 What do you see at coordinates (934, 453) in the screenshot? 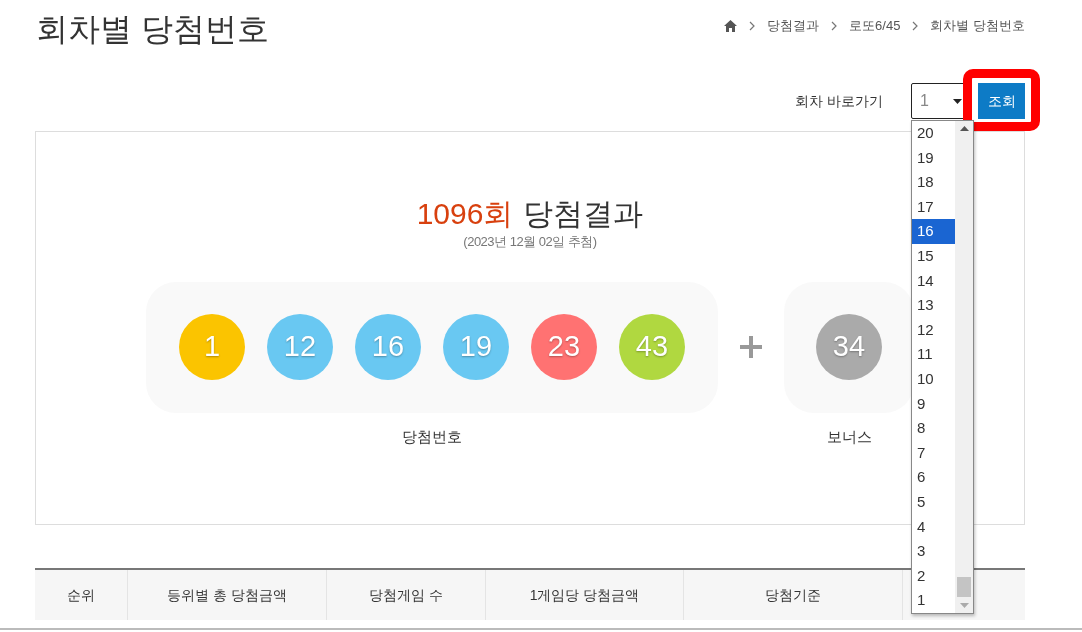
I see `dropdown-option: 7` at bounding box center [934, 453].